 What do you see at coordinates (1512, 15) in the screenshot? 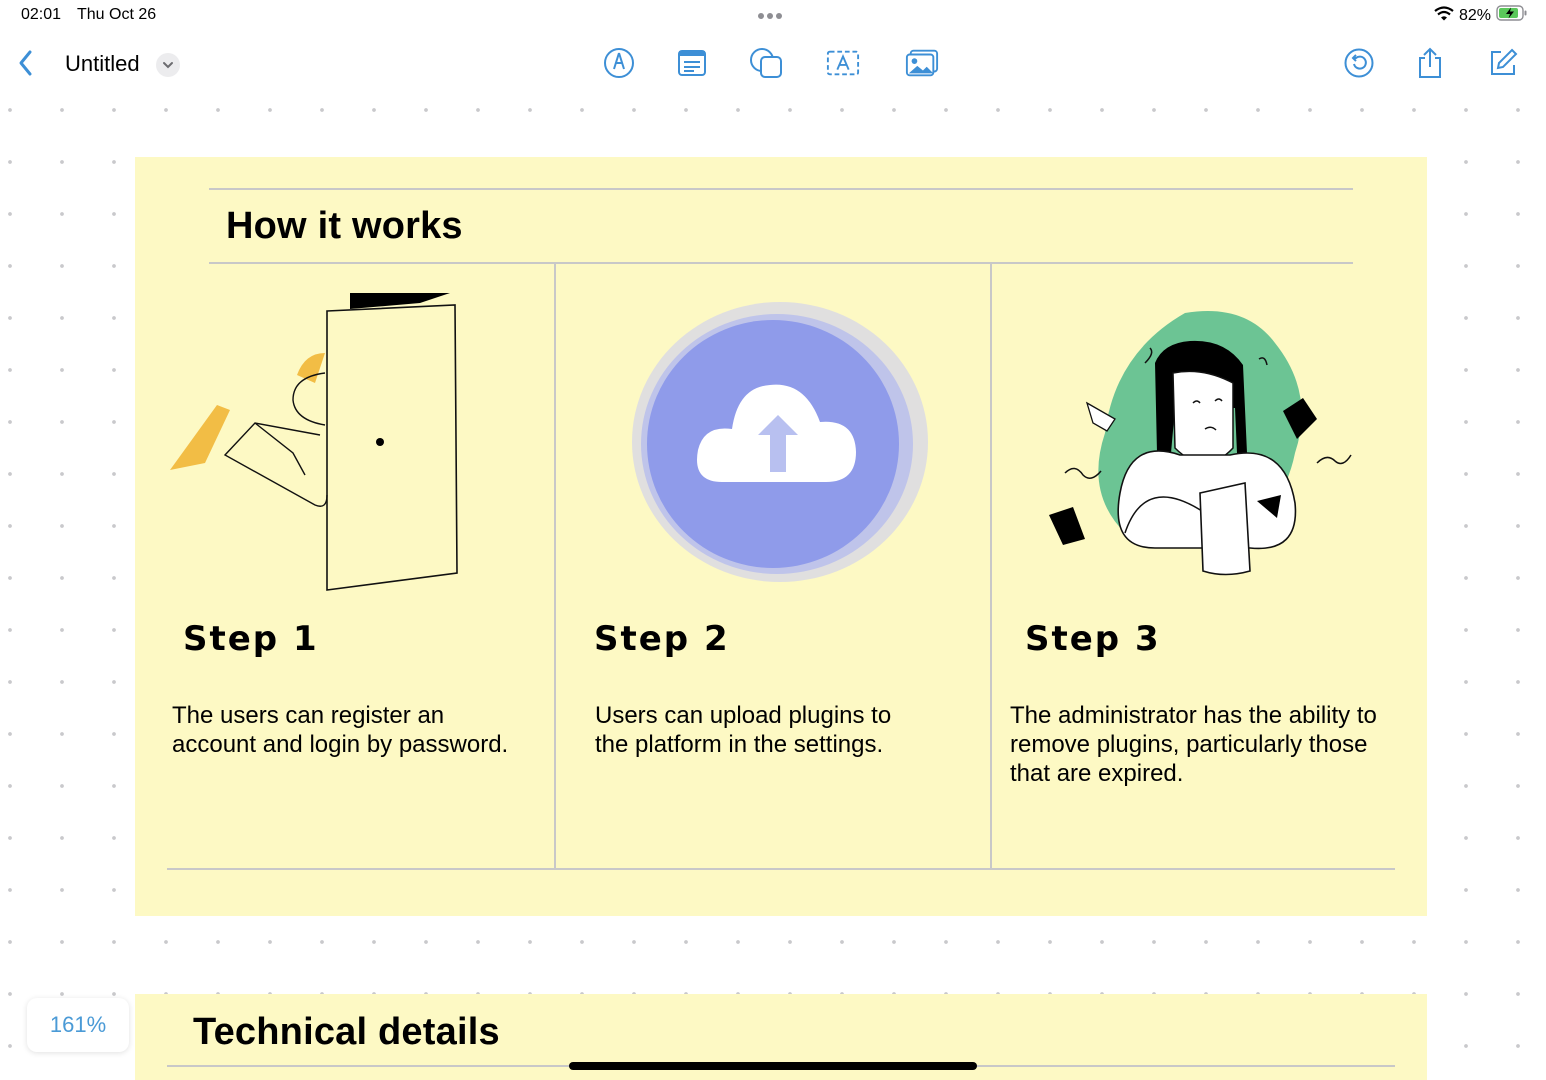
I see `battery-icon` at bounding box center [1512, 15].